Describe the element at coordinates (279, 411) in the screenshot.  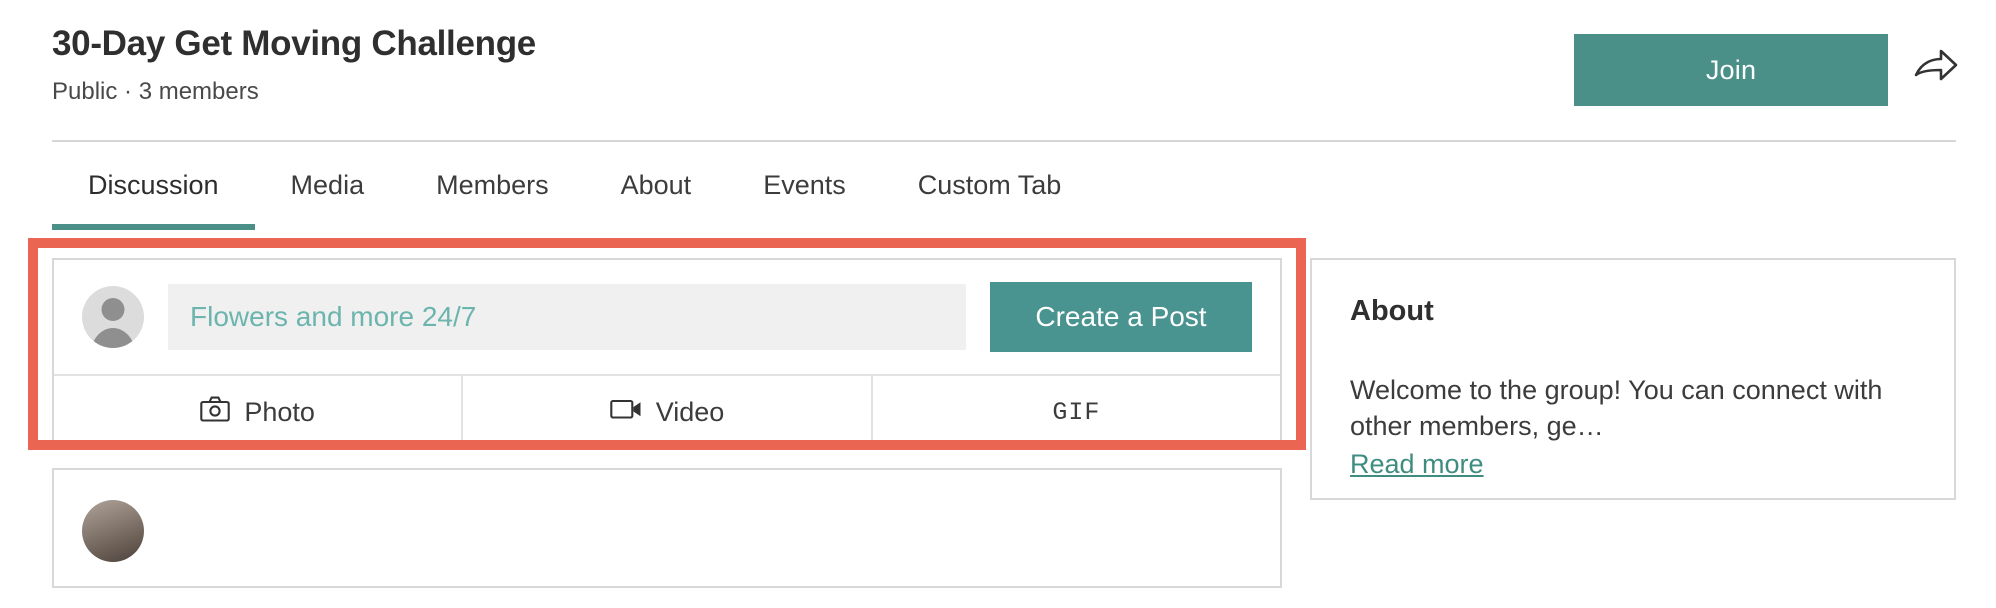
I see `add-photo-label: Photo` at that location.